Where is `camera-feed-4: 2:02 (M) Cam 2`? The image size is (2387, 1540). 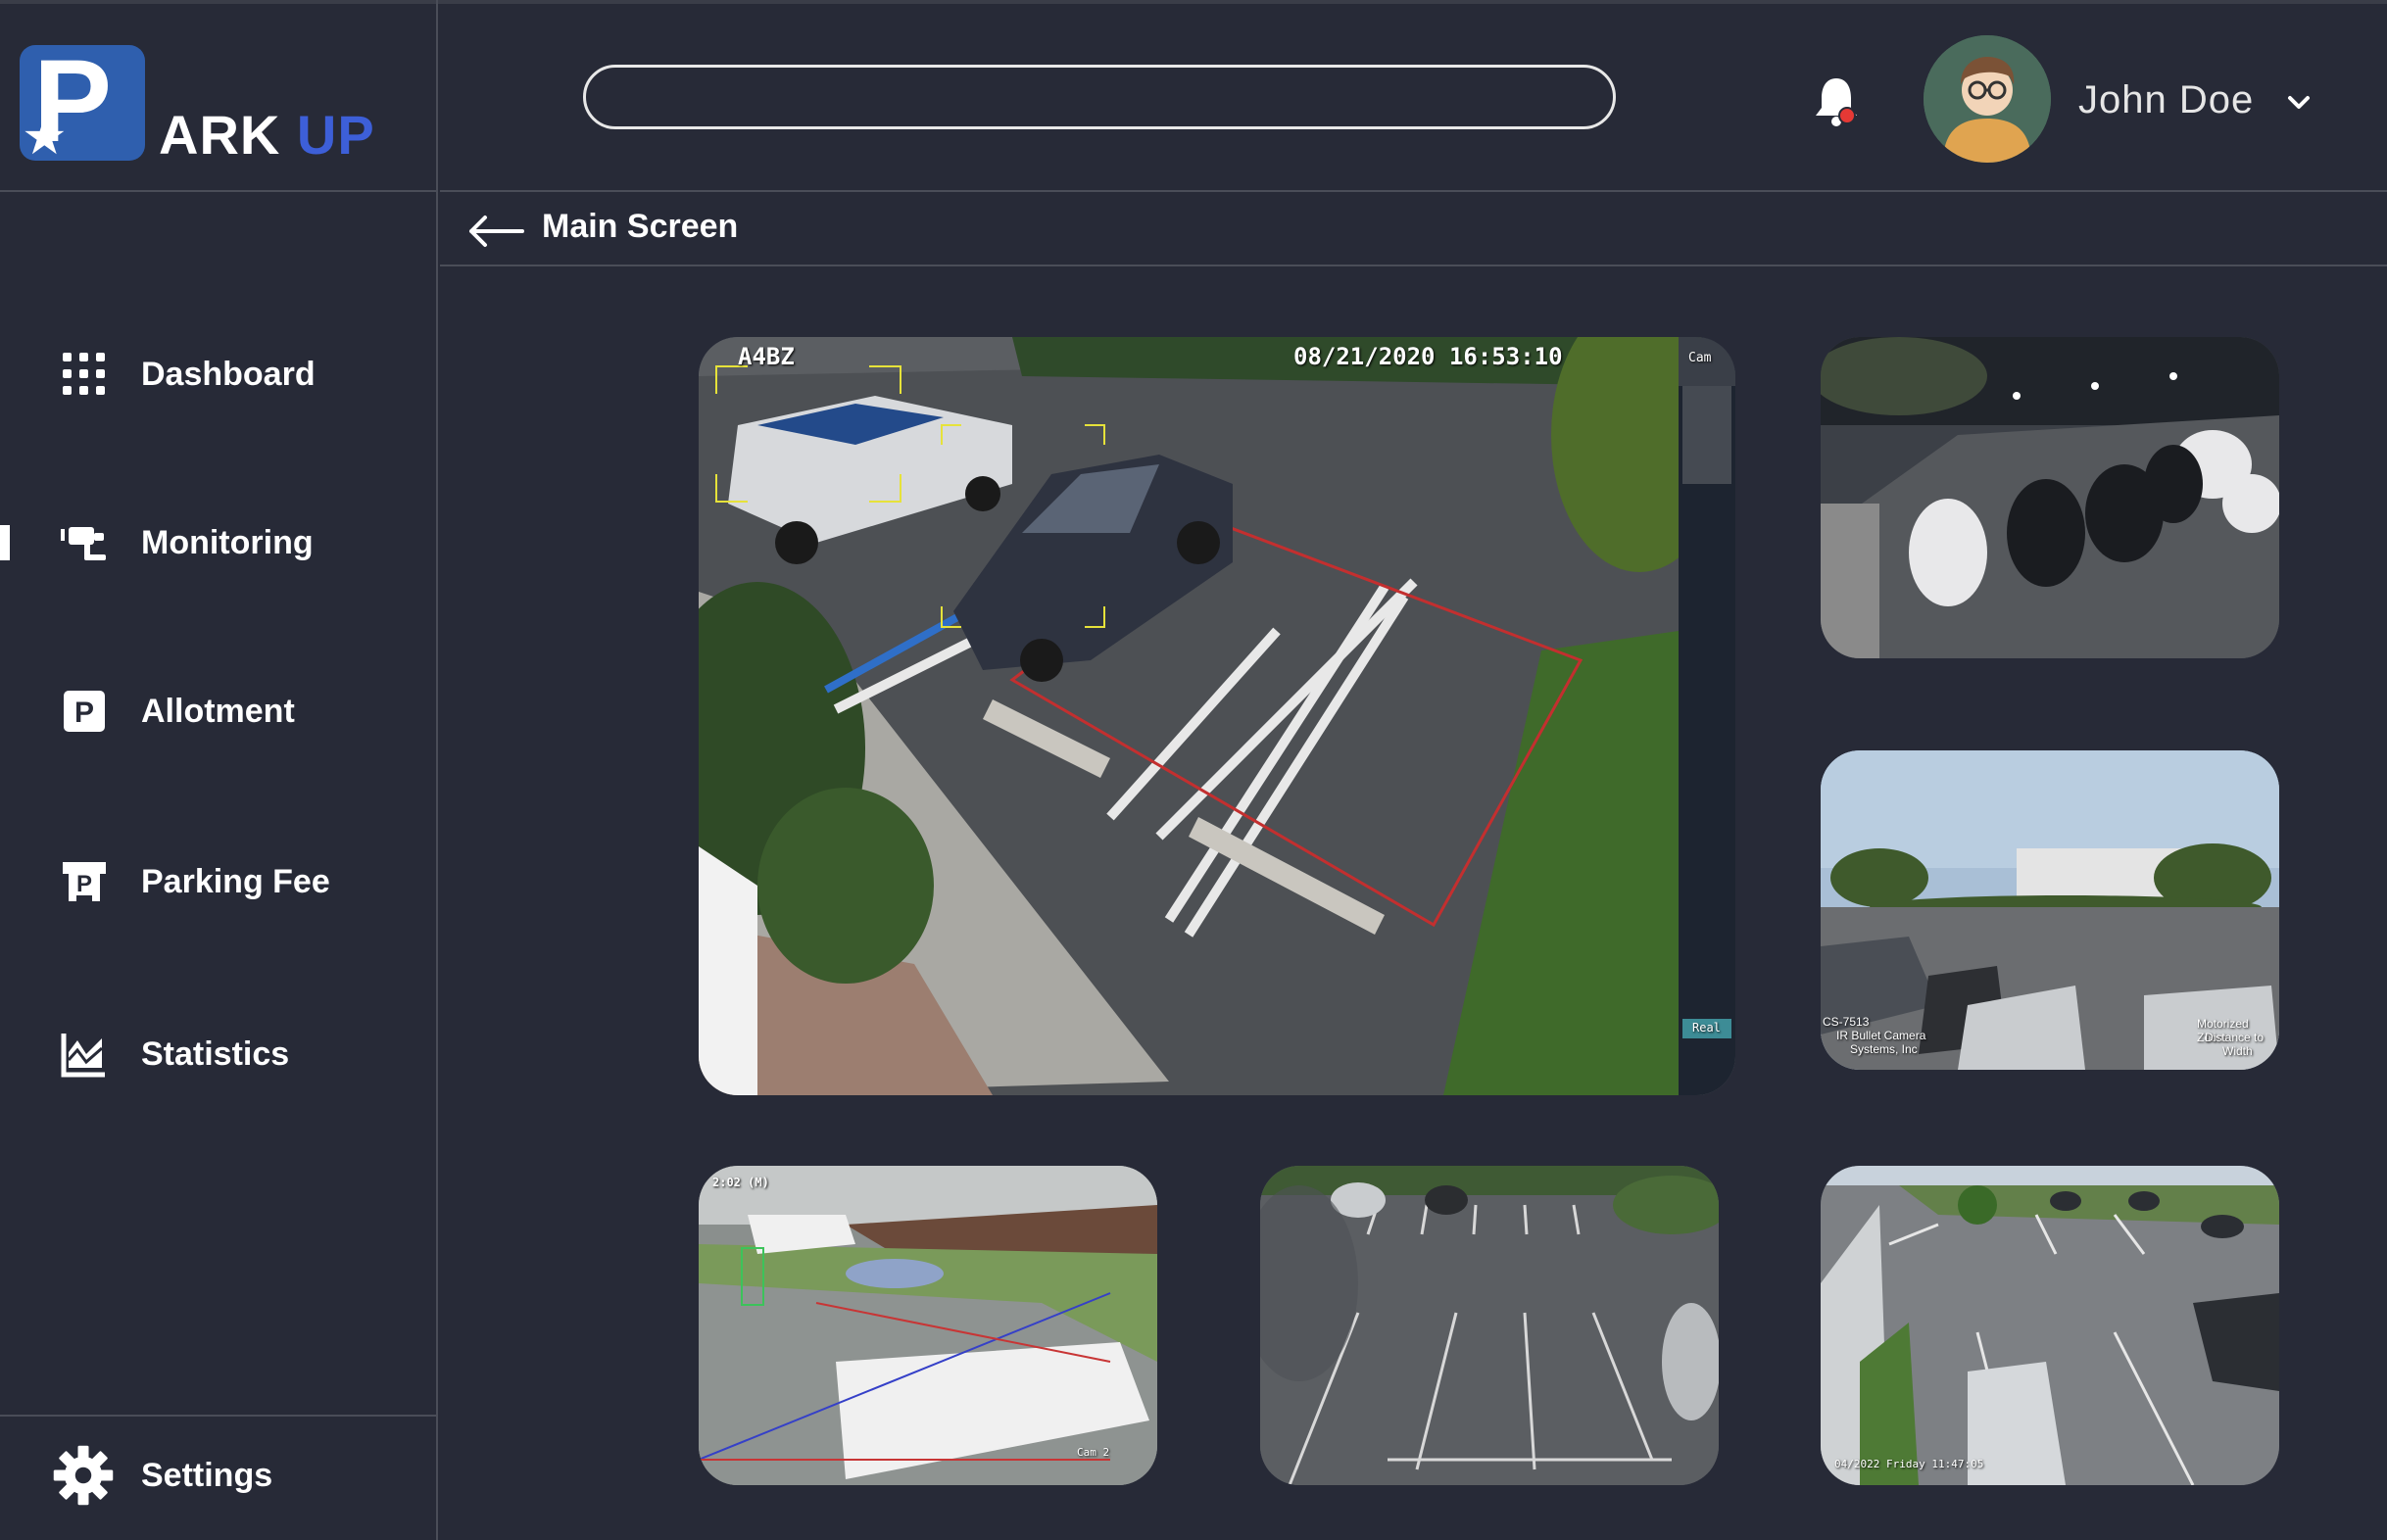
camera-feed-4: 2:02 (M) Cam 2 is located at coordinates (928, 1325).